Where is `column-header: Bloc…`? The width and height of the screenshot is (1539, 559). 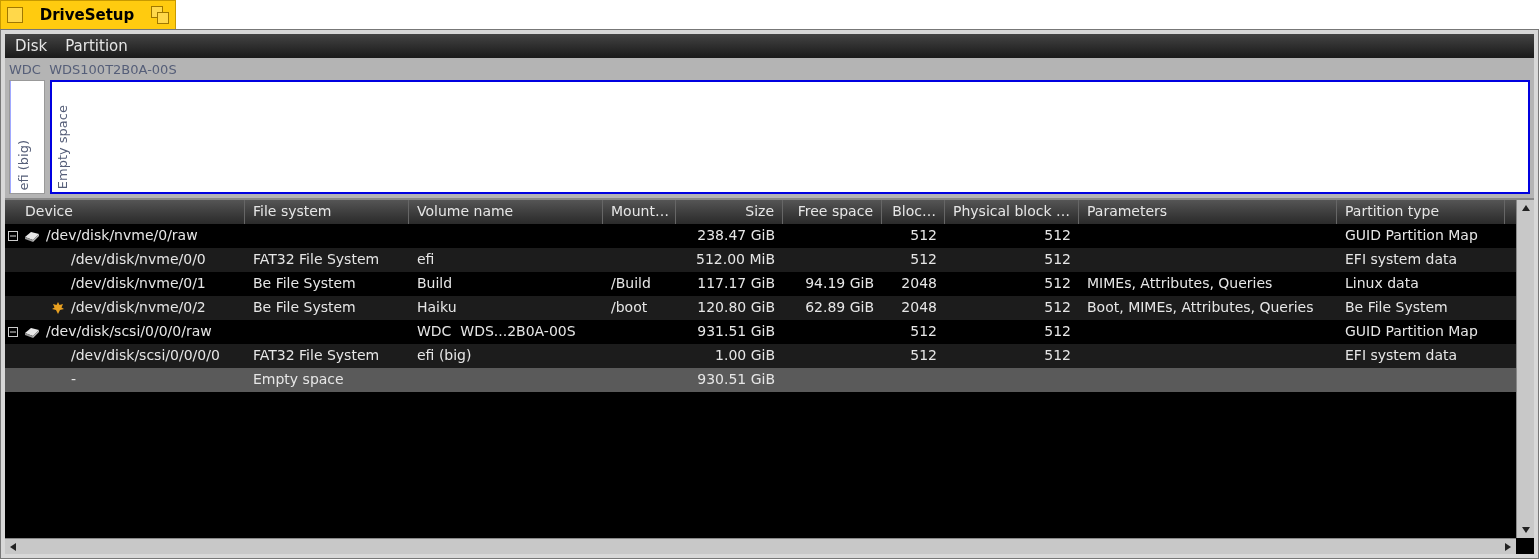
column-header: Bloc… is located at coordinates (913, 211).